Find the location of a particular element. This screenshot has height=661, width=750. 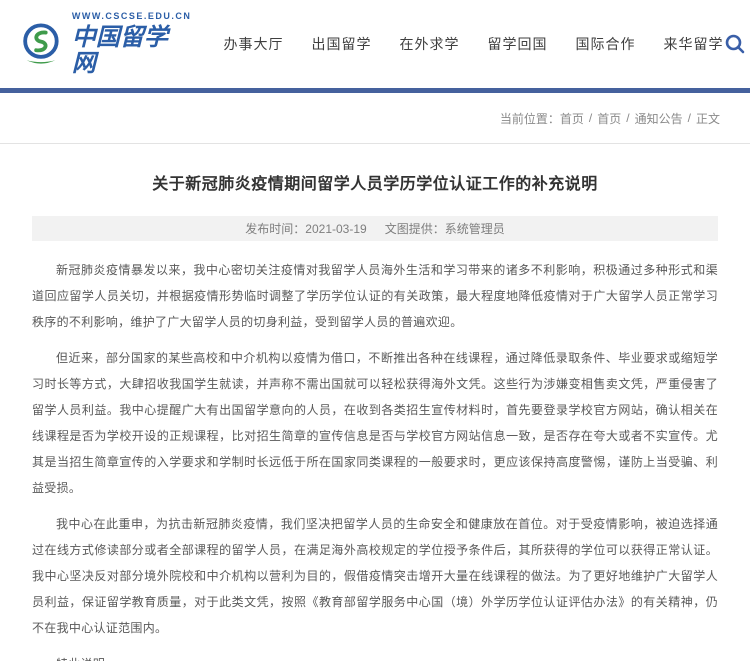

publish-time: 发布时间：2021-03-19 is located at coordinates (306, 229).